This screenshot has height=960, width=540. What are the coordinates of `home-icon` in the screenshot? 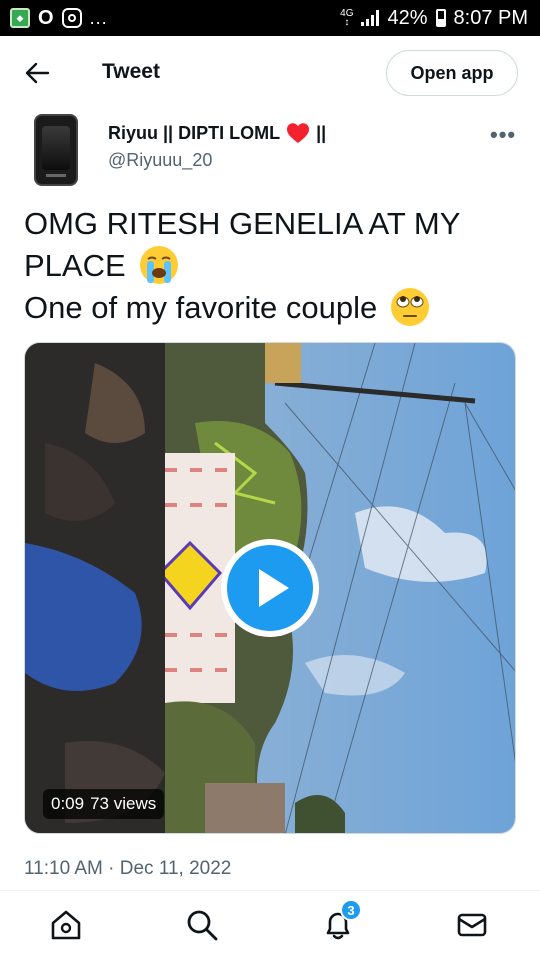 It's located at (66, 925).